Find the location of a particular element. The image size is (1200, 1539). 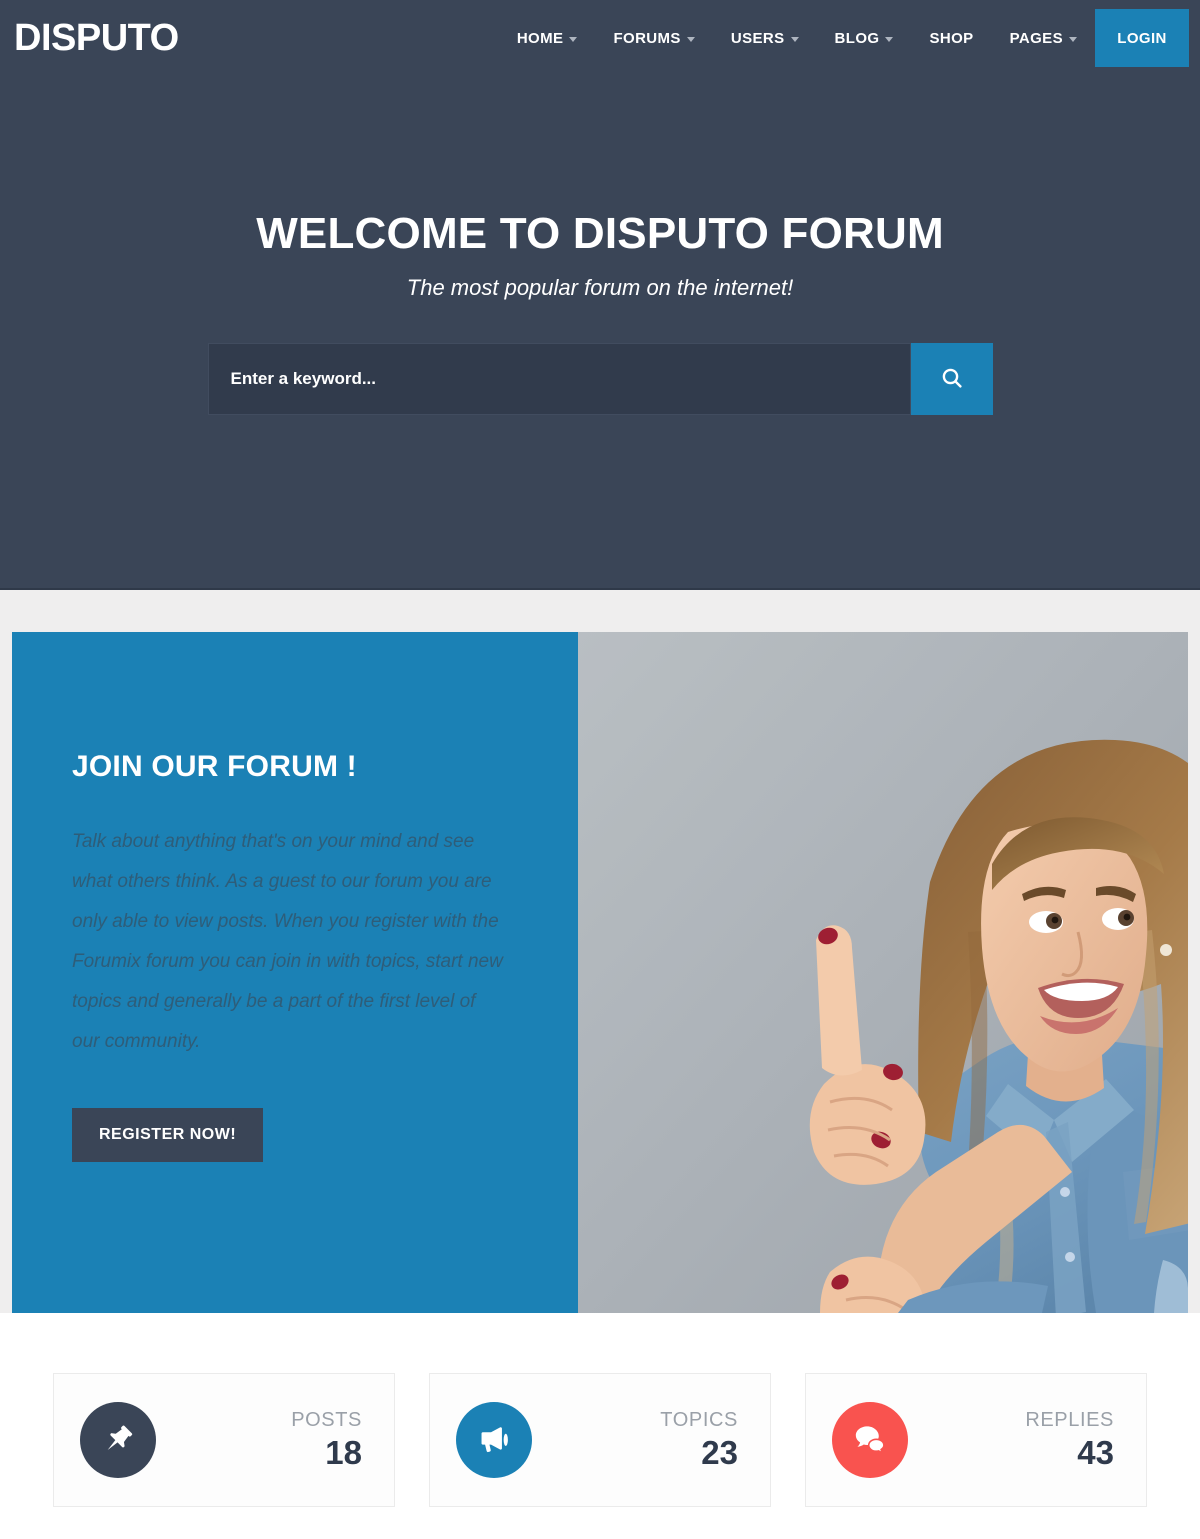

hero-subtitle: The most popular forum on the internet! is located at coordinates (600, 287).